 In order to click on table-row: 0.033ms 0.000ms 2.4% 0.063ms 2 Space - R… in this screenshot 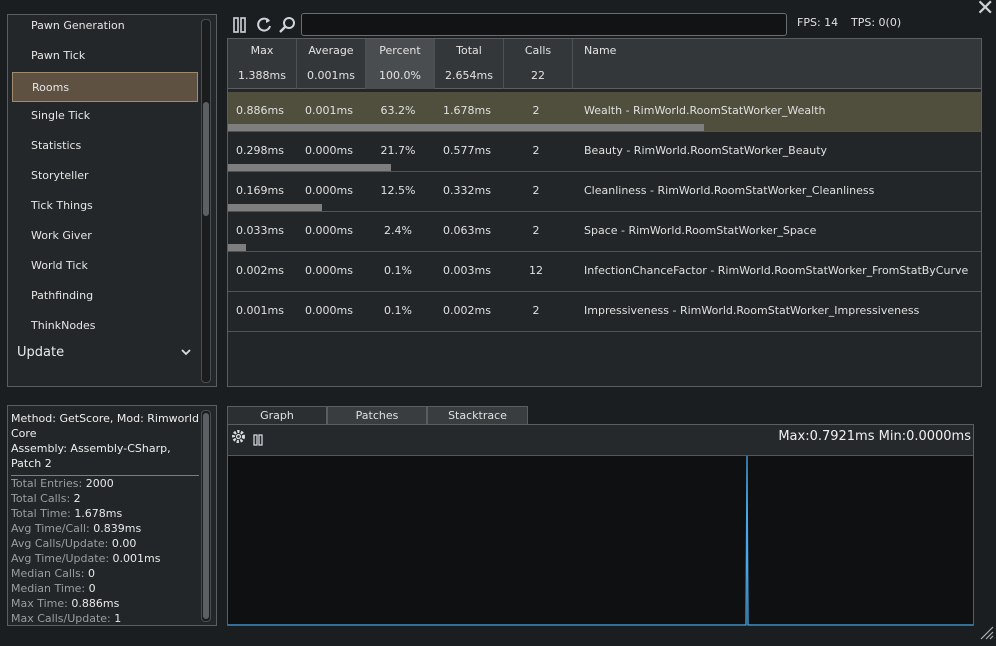, I will do `click(604, 232)`.